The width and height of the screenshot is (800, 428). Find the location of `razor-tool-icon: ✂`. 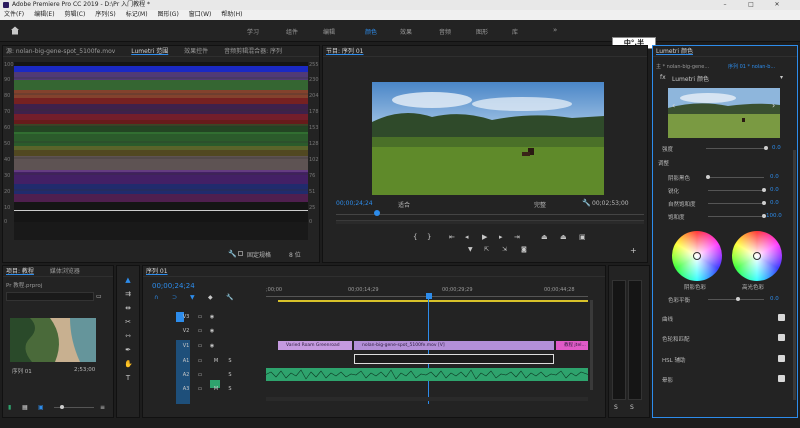

razor-tool-icon: ✂ is located at coordinates (128, 322).